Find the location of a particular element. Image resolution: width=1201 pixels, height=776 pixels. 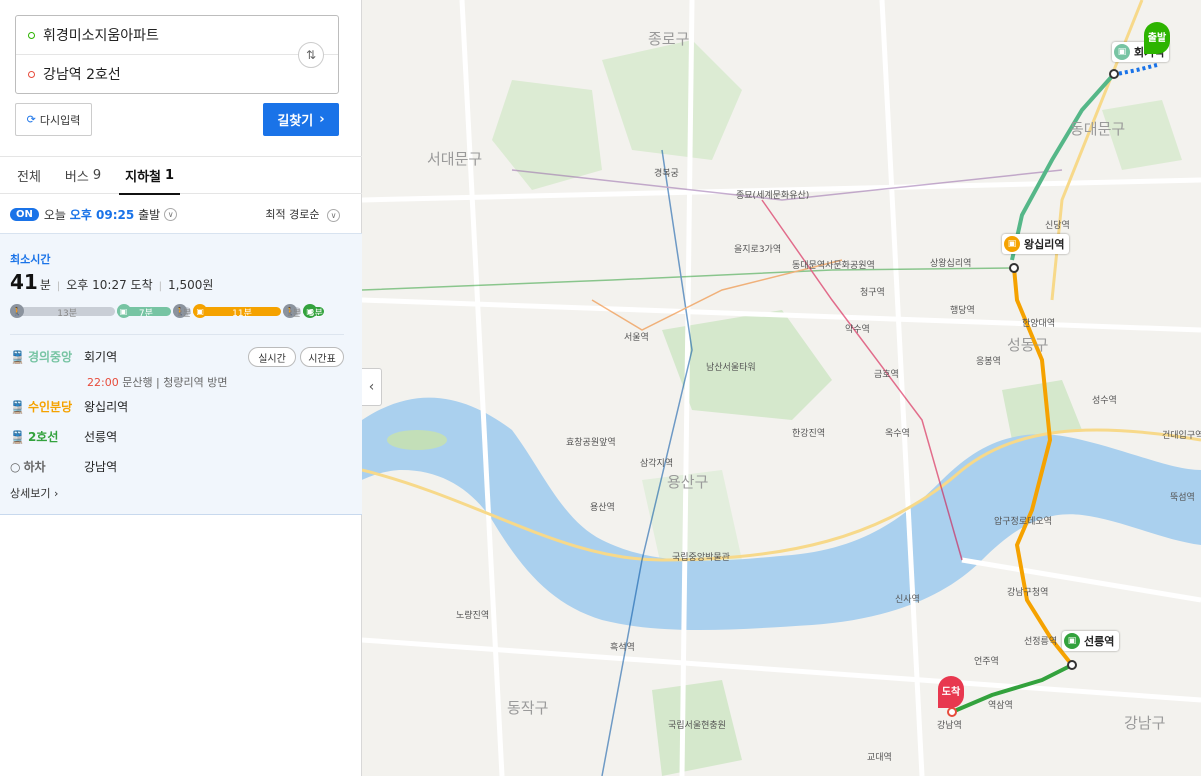

alight-circle-icon: ○ is located at coordinates (15, 466).